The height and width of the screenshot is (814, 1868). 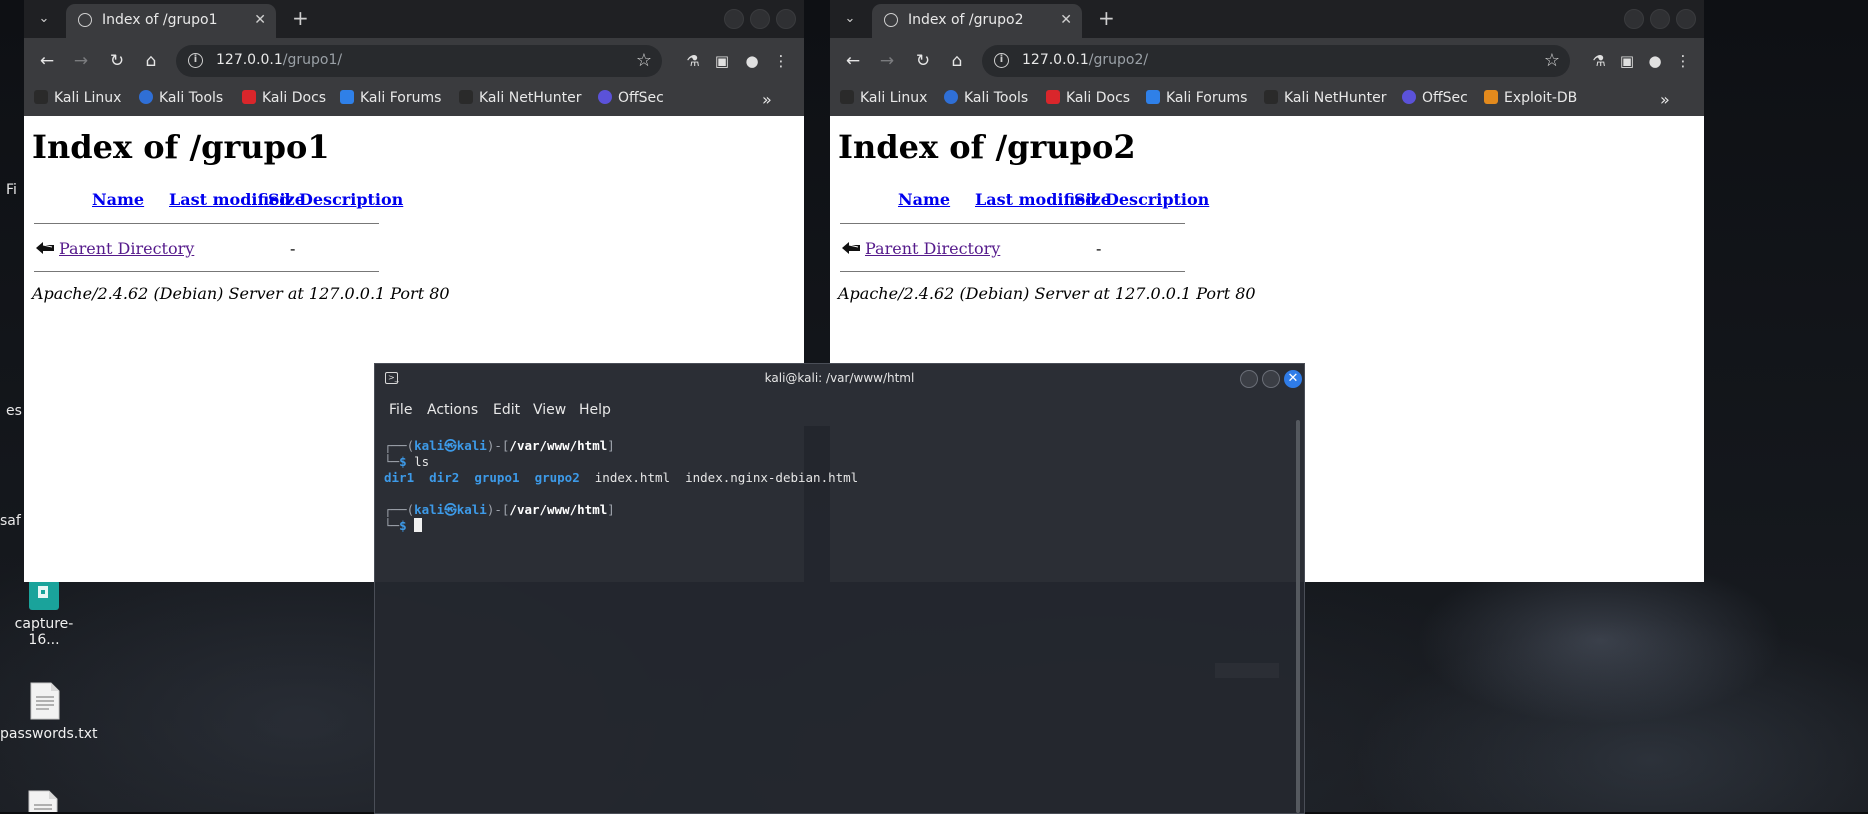 I want to click on tab-active: Index of /grupo2 ✕, so click(x=977, y=21).